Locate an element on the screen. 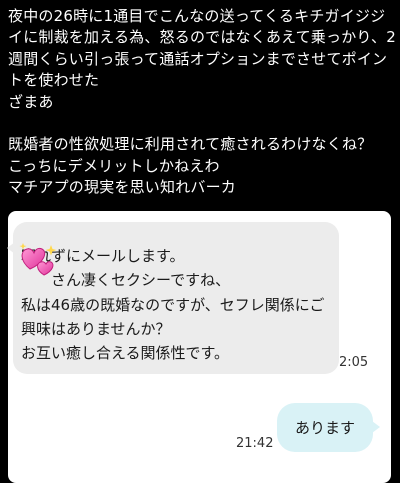 This screenshot has height=483, width=400. outgoing-message-text: あります is located at coordinates (324, 428).